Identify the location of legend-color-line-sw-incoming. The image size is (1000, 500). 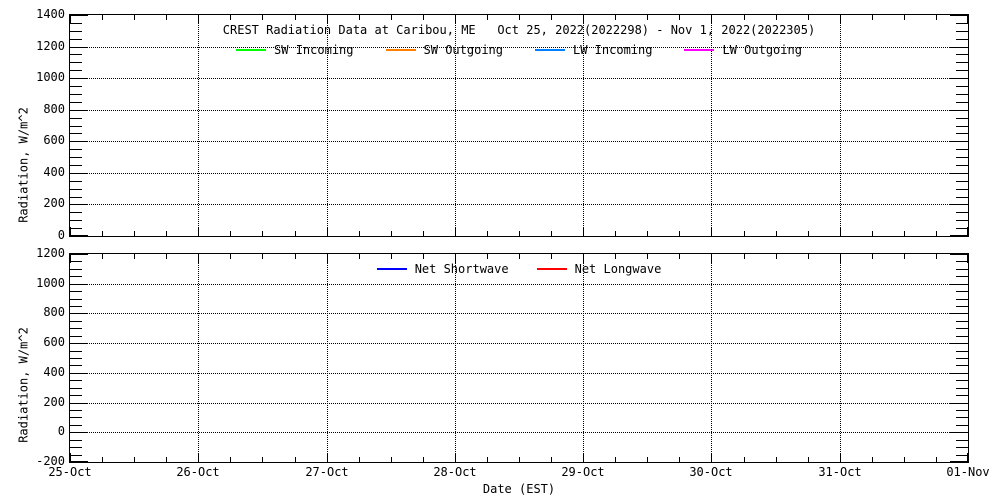
(251, 50).